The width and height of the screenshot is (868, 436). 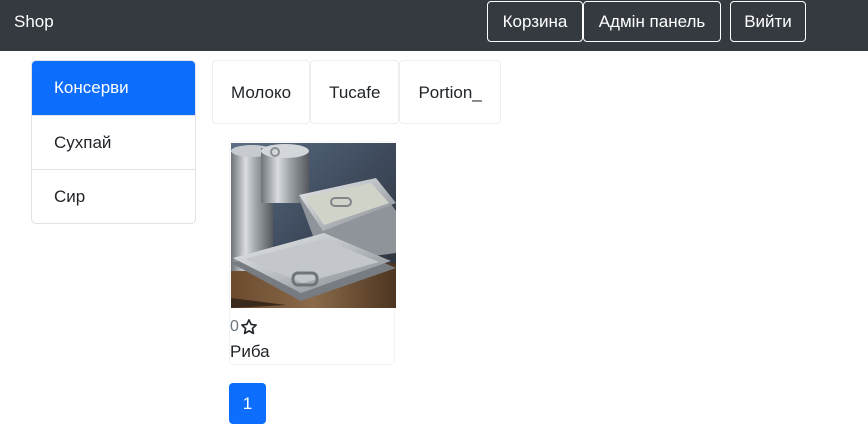 I want to click on admin-panel-button: Адмін панель, so click(x=652, y=21).